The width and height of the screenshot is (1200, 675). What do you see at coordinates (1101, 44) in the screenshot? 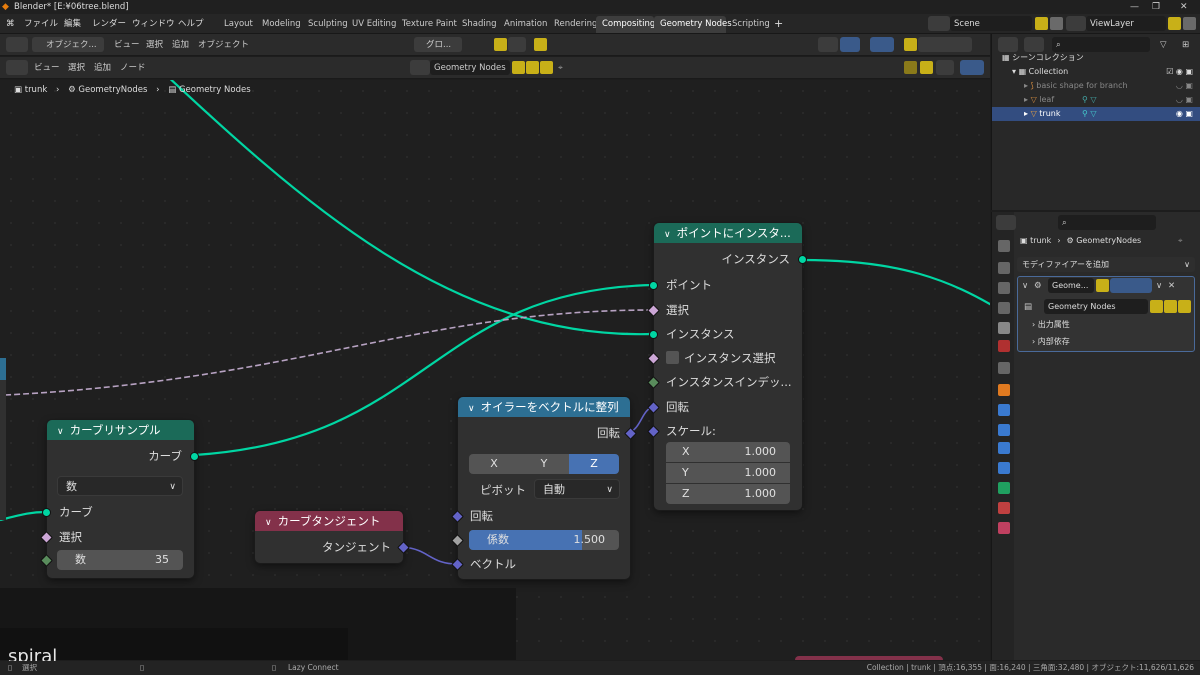
I see `outliner-search-input` at bounding box center [1101, 44].